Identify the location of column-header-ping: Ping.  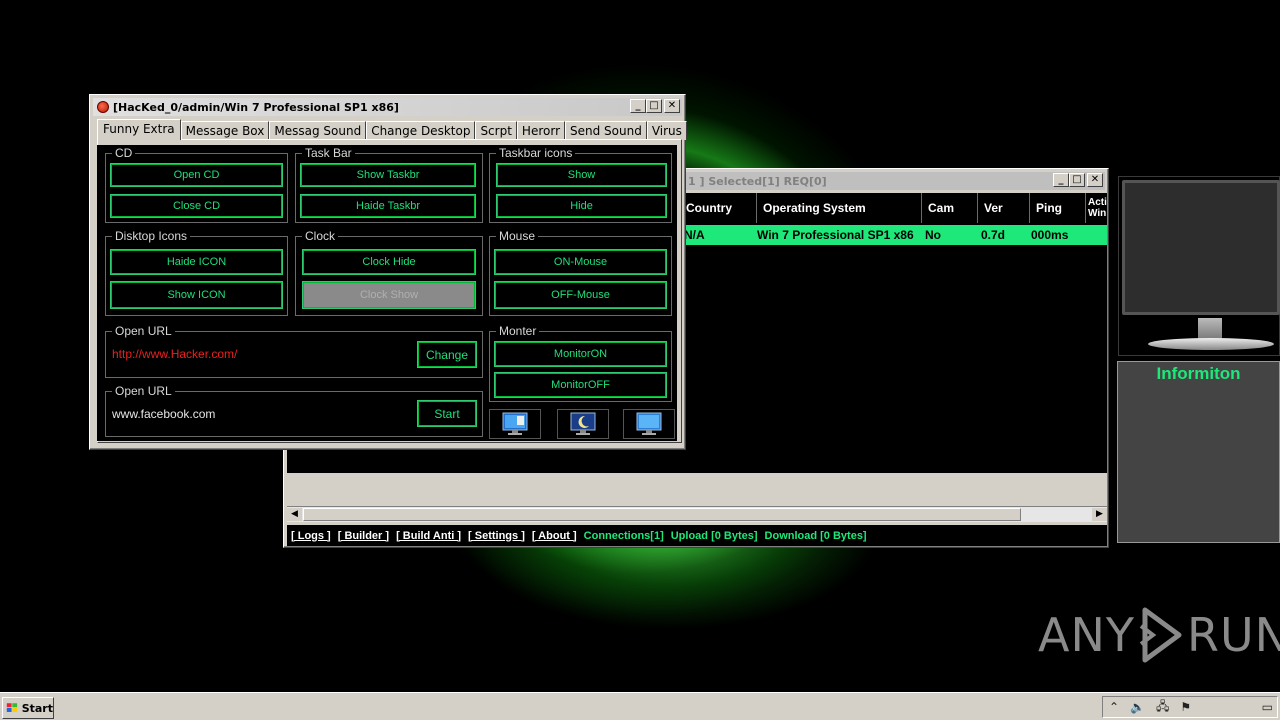
(1058, 208).